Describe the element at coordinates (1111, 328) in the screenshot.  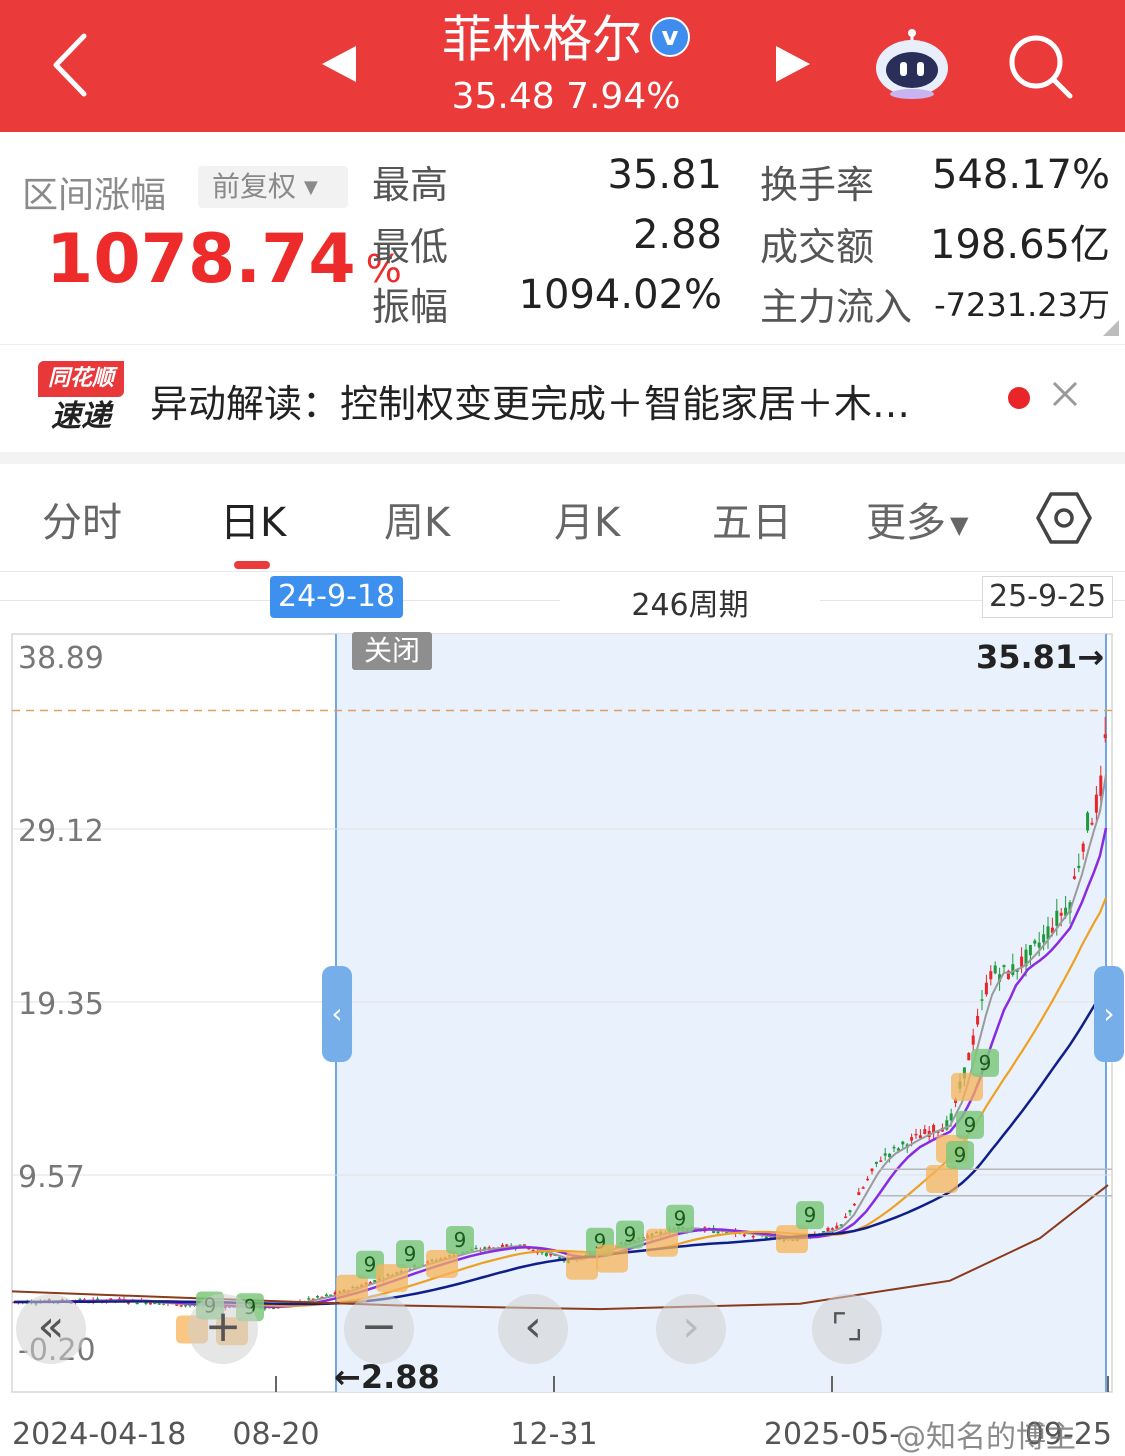
I see `expand-corner-icon` at that location.